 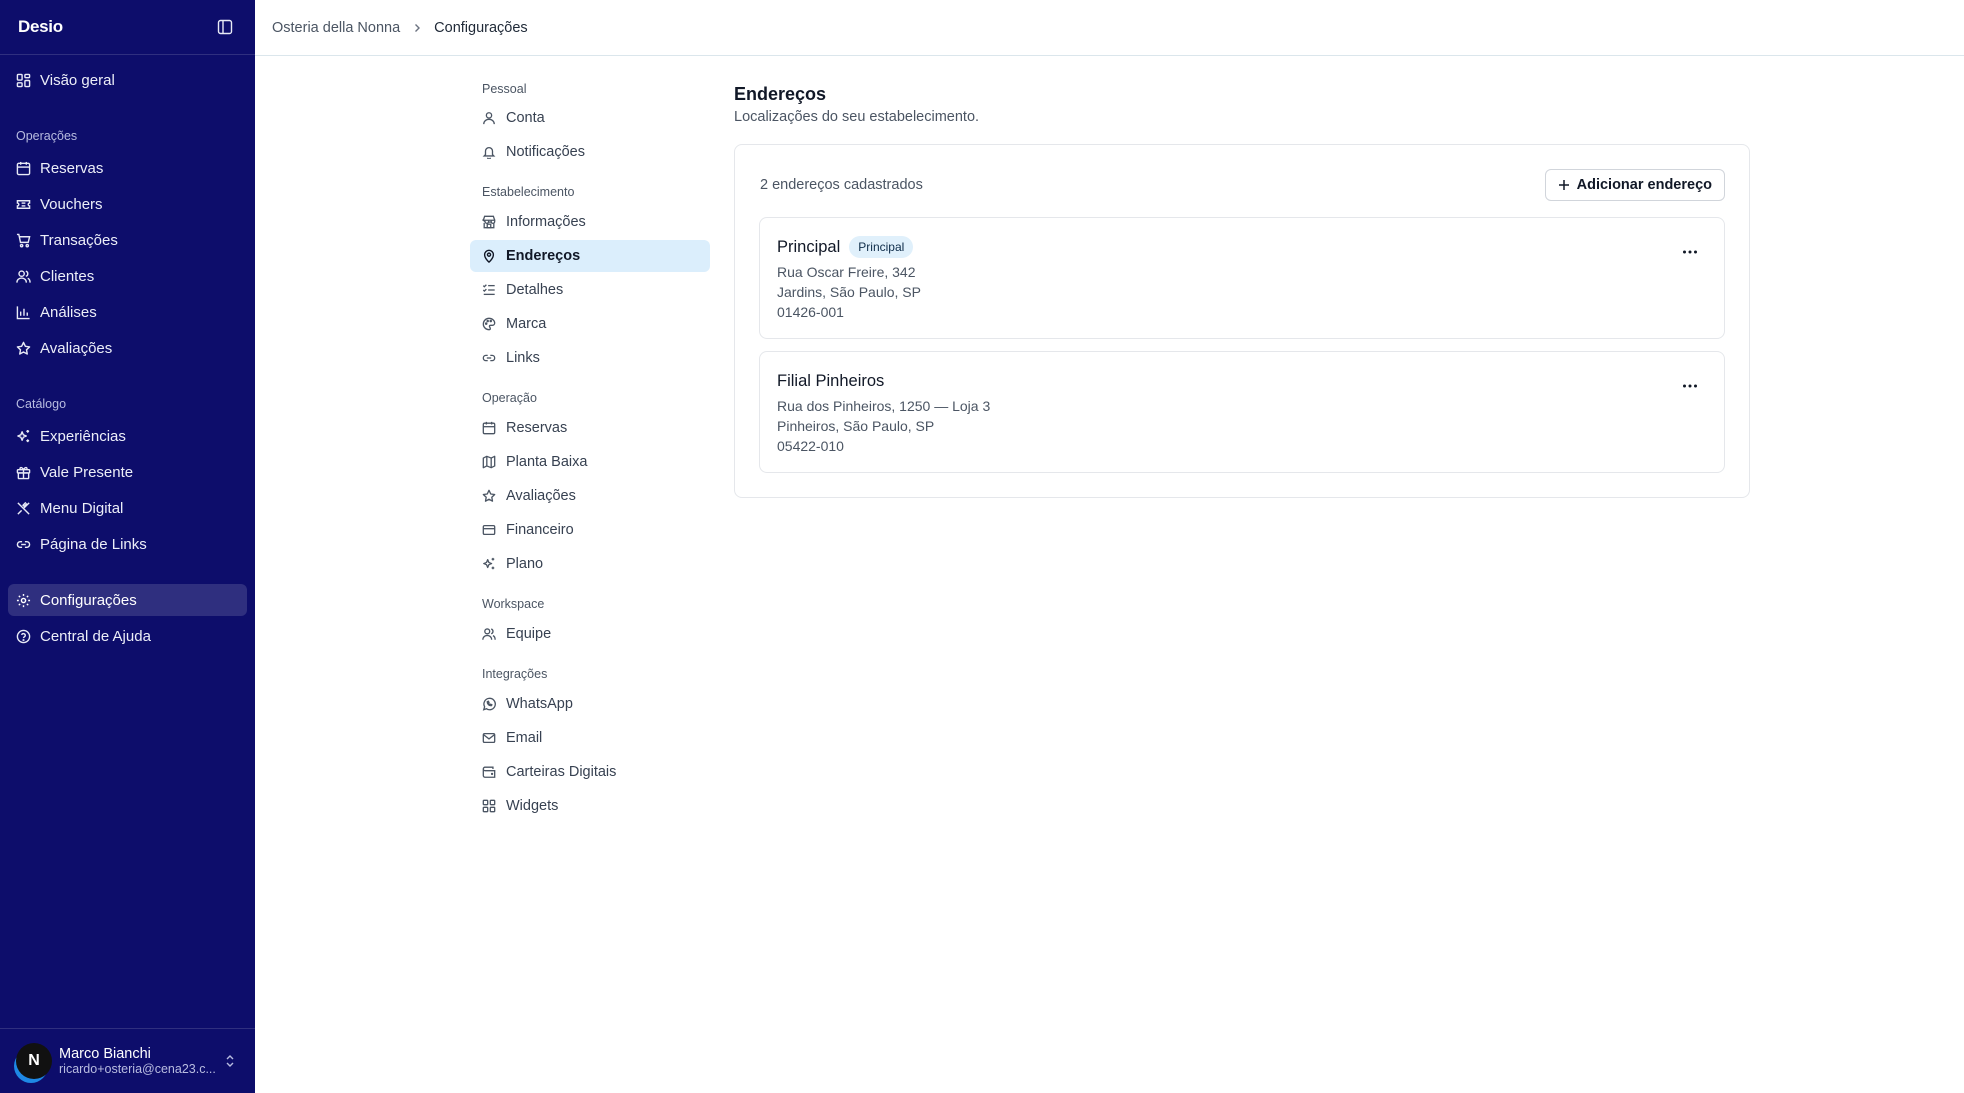 What do you see at coordinates (841, 185) in the screenshot?
I see `addresses-count: 2 endereços cadastrados` at bounding box center [841, 185].